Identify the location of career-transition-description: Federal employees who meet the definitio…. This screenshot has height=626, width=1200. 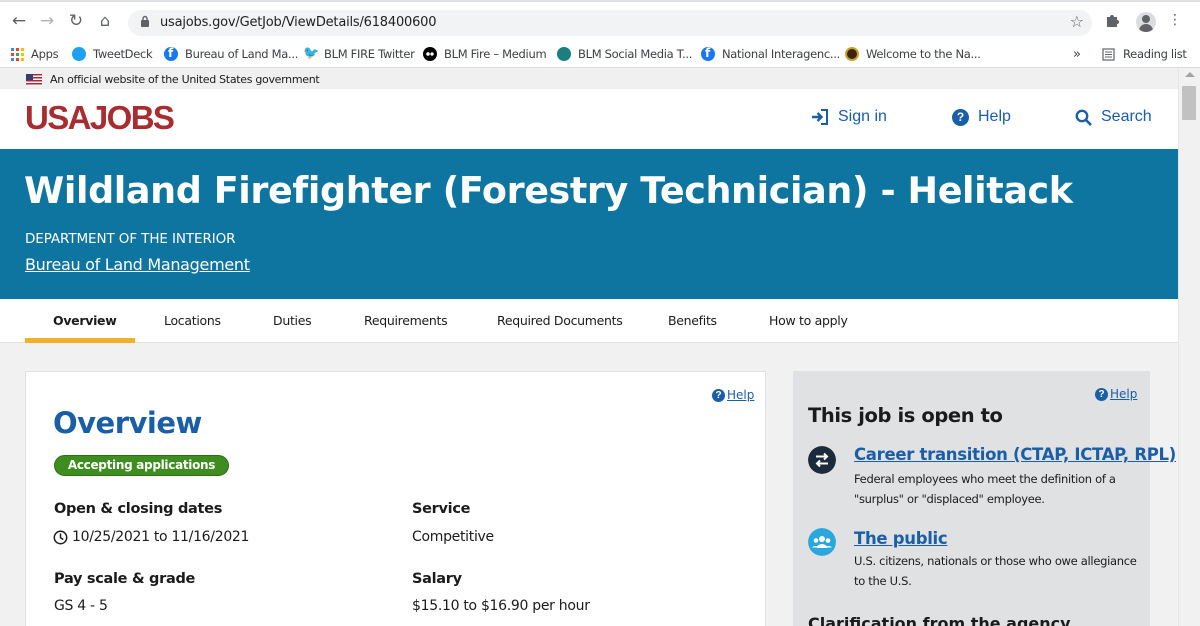
(985, 489).